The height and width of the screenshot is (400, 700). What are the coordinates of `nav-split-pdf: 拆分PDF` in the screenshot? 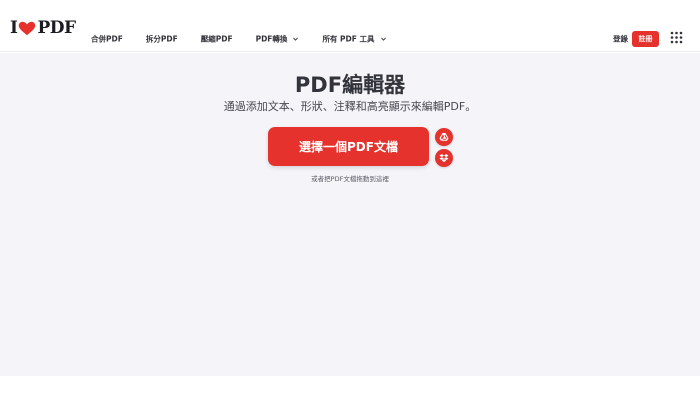 It's located at (162, 39).